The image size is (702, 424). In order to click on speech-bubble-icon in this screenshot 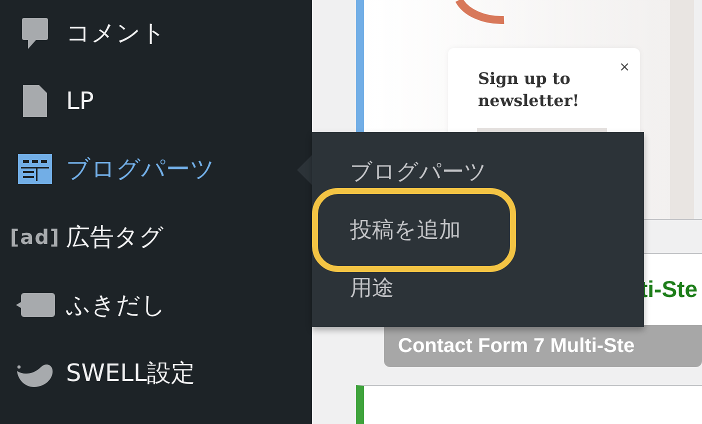, I will do `click(35, 33)`.